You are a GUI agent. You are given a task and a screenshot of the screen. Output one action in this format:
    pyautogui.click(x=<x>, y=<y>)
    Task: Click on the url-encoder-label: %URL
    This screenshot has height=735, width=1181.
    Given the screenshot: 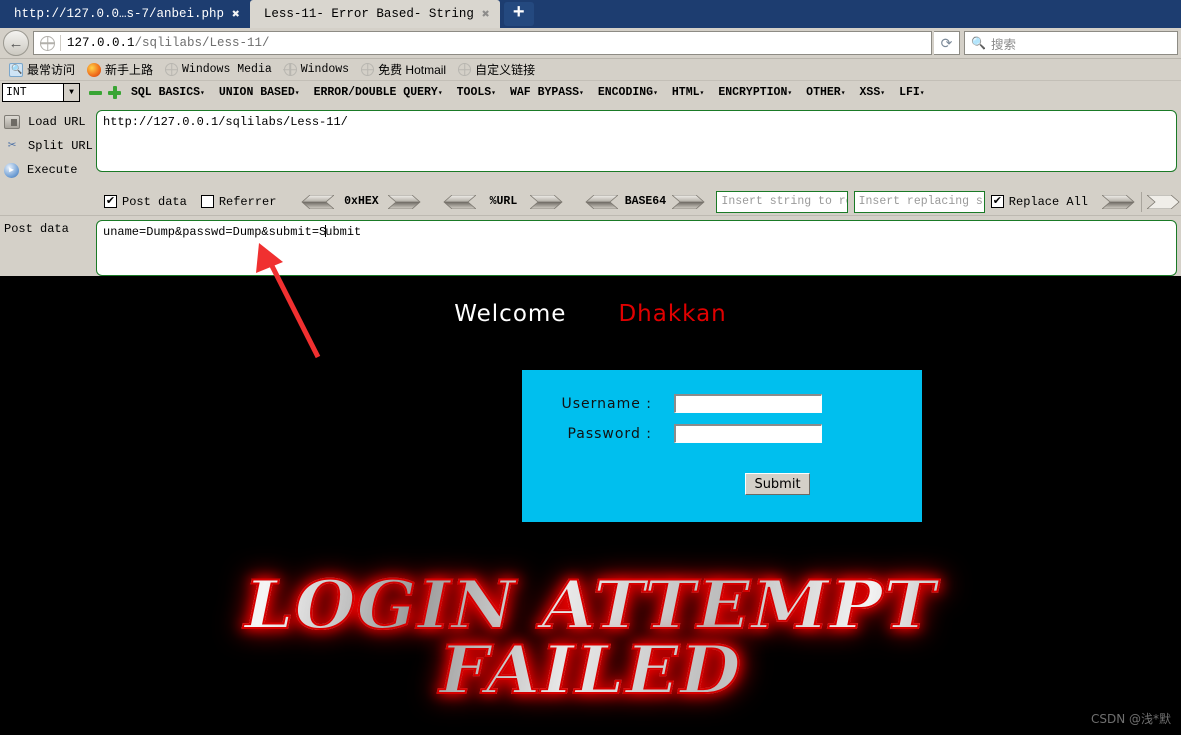 What is the action you would take?
    pyautogui.click(x=503, y=201)
    